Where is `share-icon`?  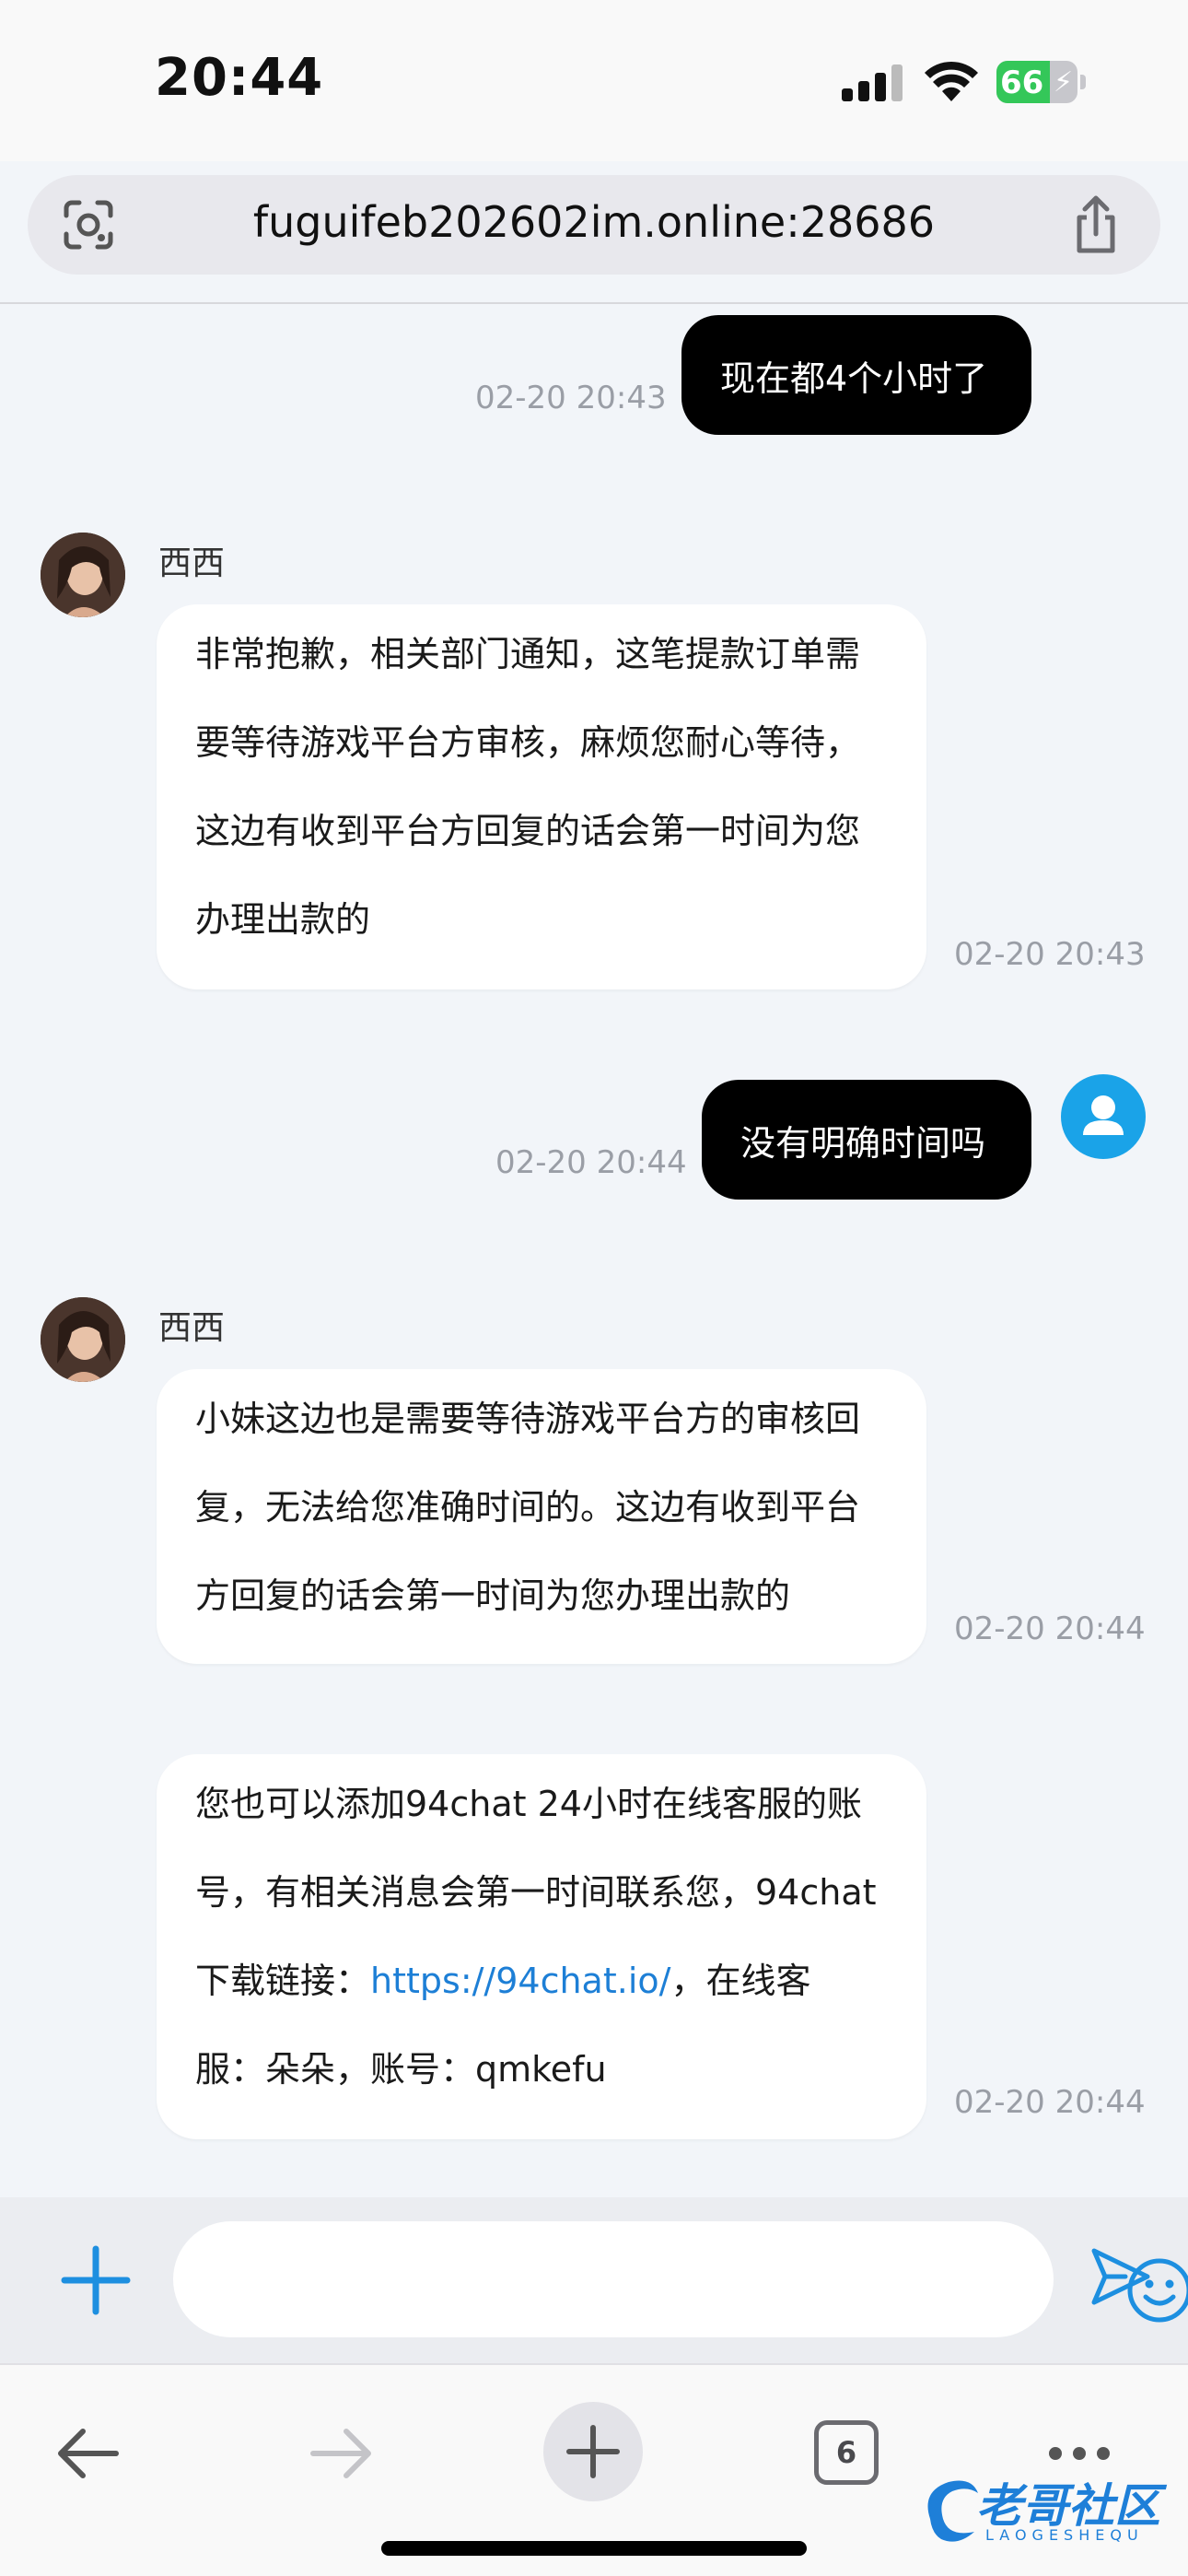
share-icon is located at coordinates (1096, 224).